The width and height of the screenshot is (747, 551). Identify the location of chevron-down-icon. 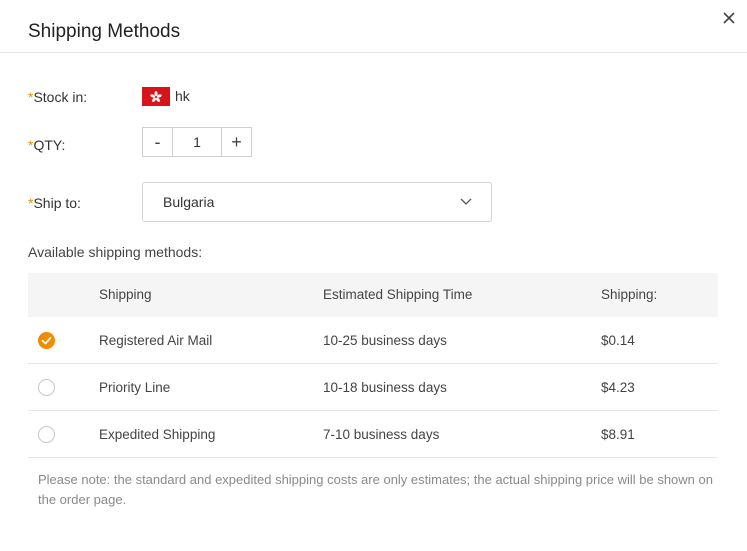
(466, 201).